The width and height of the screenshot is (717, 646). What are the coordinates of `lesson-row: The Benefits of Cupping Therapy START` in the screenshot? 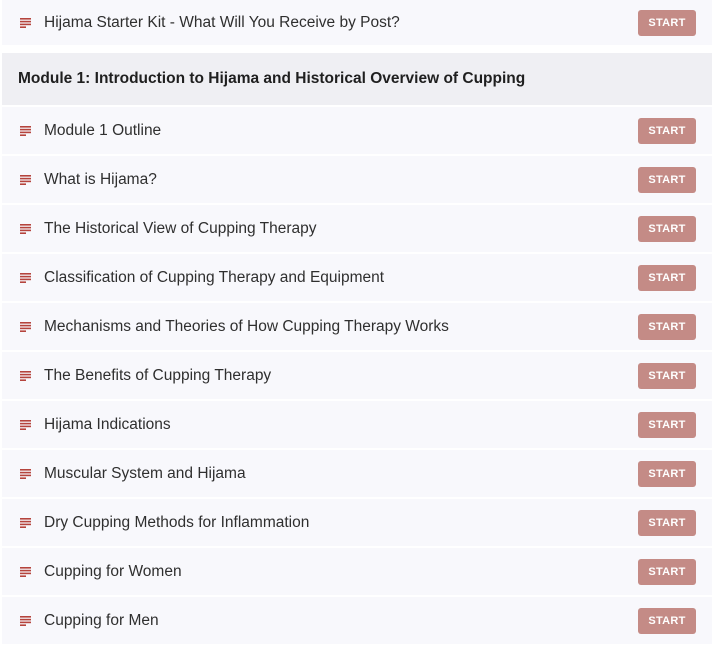 It's located at (357, 375).